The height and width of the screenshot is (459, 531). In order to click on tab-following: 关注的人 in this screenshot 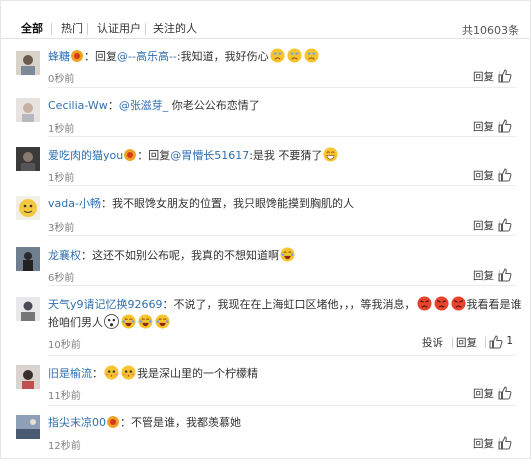, I will do `click(175, 29)`.